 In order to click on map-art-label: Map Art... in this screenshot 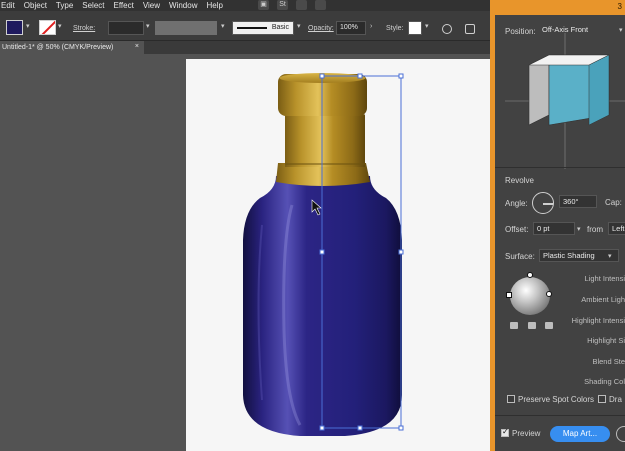, I will do `click(580, 433)`.